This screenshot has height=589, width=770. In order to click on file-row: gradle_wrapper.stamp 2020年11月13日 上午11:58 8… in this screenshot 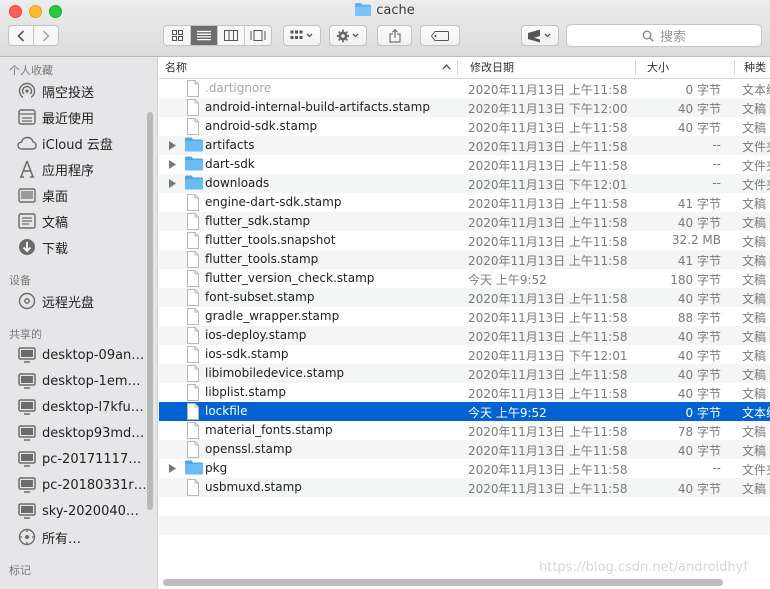, I will do `click(464, 316)`.